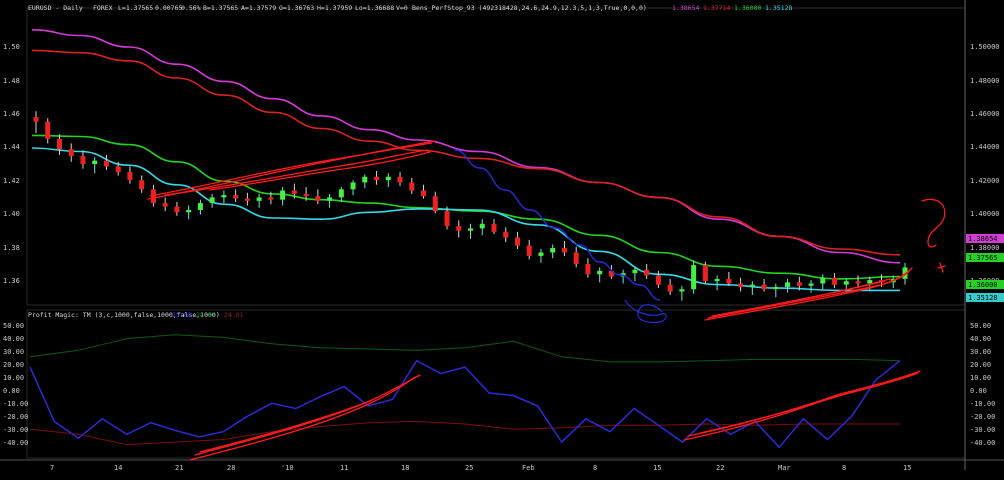 The width and height of the screenshot is (1004, 480). What do you see at coordinates (985, 248) in the screenshot?
I see `price-tick: 1.38000` at bounding box center [985, 248].